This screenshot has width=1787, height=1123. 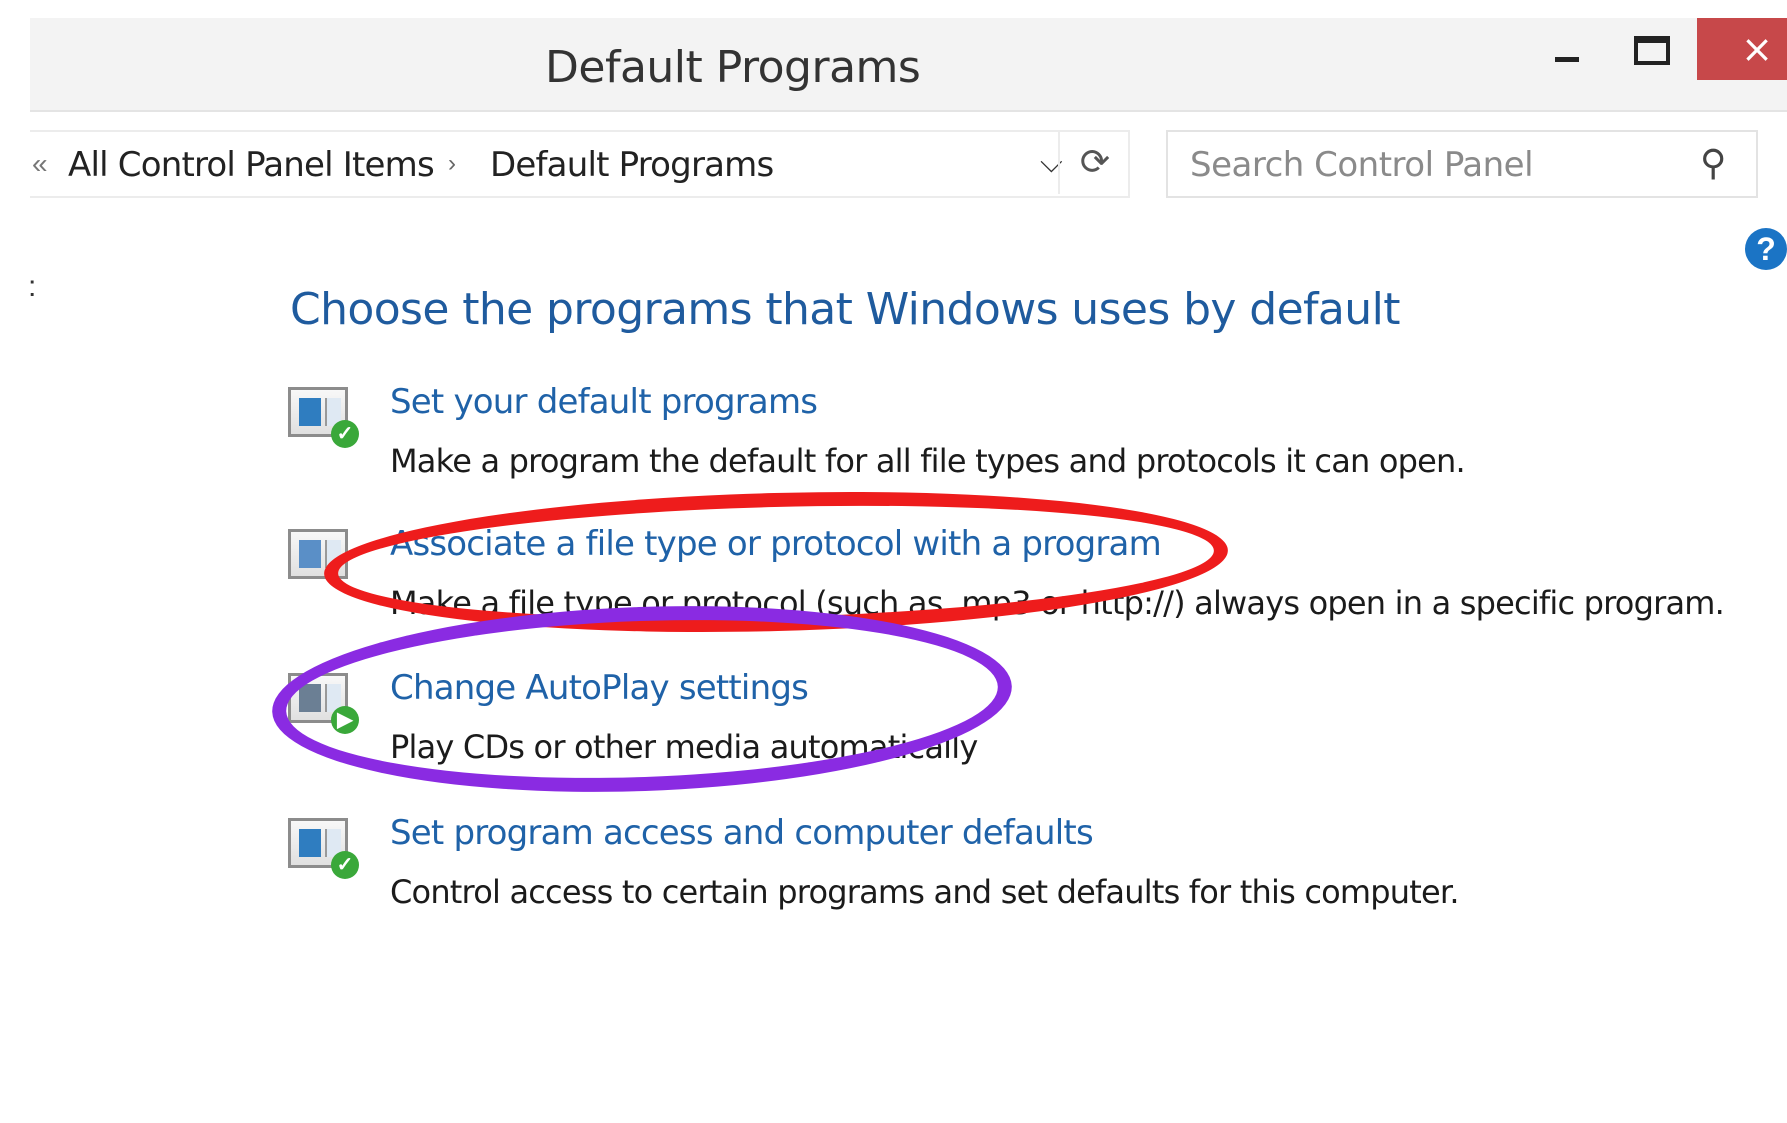 What do you see at coordinates (40, 164) in the screenshot?
I see `breadcrumb-overflow-icon: «` at bounding box center [40, 164].